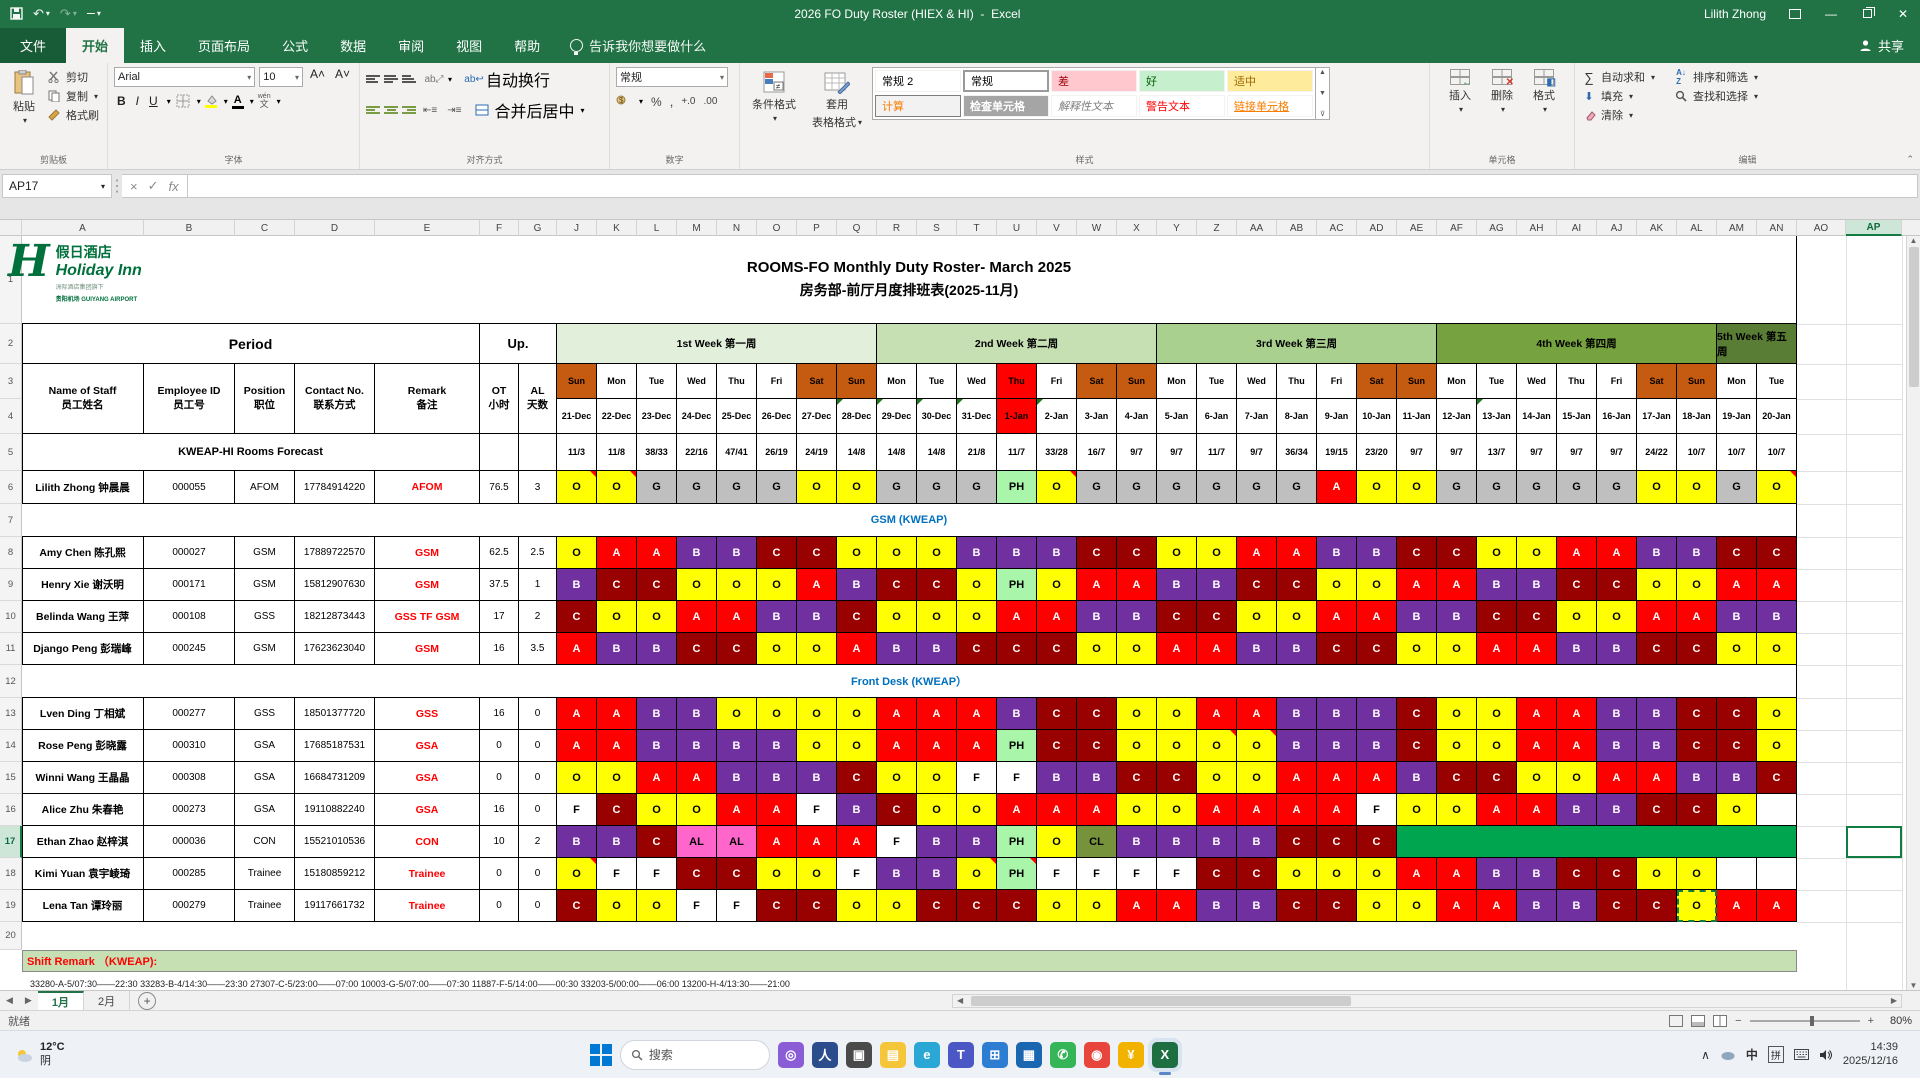 The width and height of the screenshot is (1920, 1080). What do you see at coordinates (1775, 1054) in the screenshot?
I see `ime-pinyin-indicator: 拼` at bounding box center [1775, 1054].